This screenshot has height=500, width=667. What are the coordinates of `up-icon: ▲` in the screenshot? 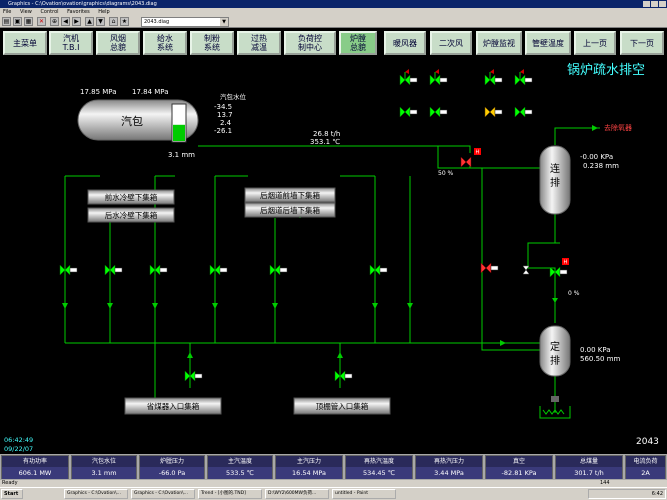 It's located at (89, 21).